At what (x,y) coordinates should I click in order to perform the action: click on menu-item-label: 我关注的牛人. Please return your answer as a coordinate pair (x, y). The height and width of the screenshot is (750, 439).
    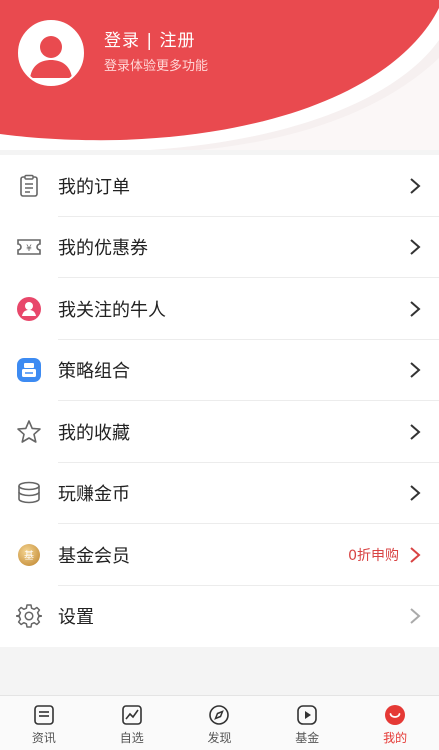
    Looking at the image, I should click on (112, 310).